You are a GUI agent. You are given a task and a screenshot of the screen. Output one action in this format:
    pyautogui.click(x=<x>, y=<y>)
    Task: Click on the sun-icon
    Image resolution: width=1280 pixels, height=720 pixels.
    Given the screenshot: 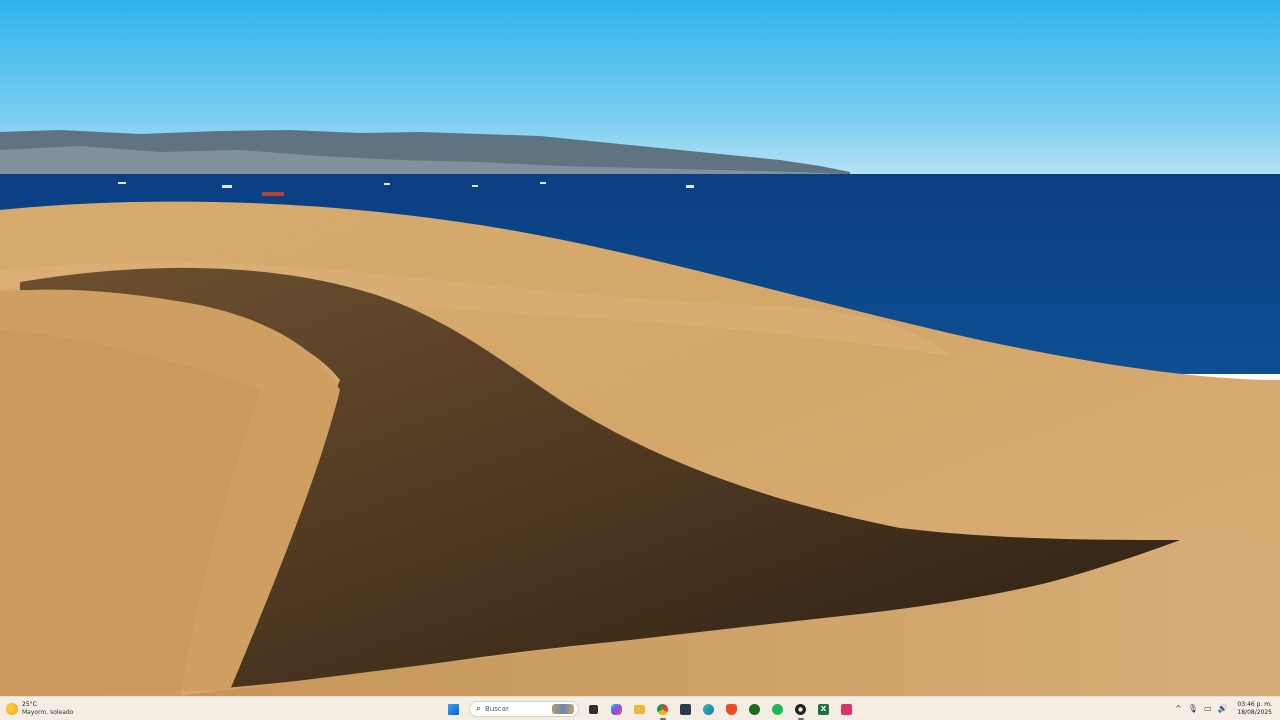 What is the action you would take?
    pyautogui.click(x=12, y=709)
    